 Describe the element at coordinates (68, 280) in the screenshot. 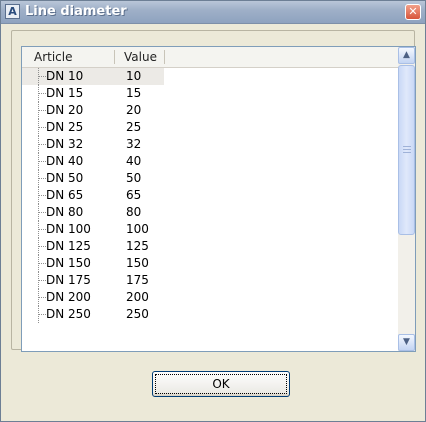

I see `article-cell: DN 175` at that location.